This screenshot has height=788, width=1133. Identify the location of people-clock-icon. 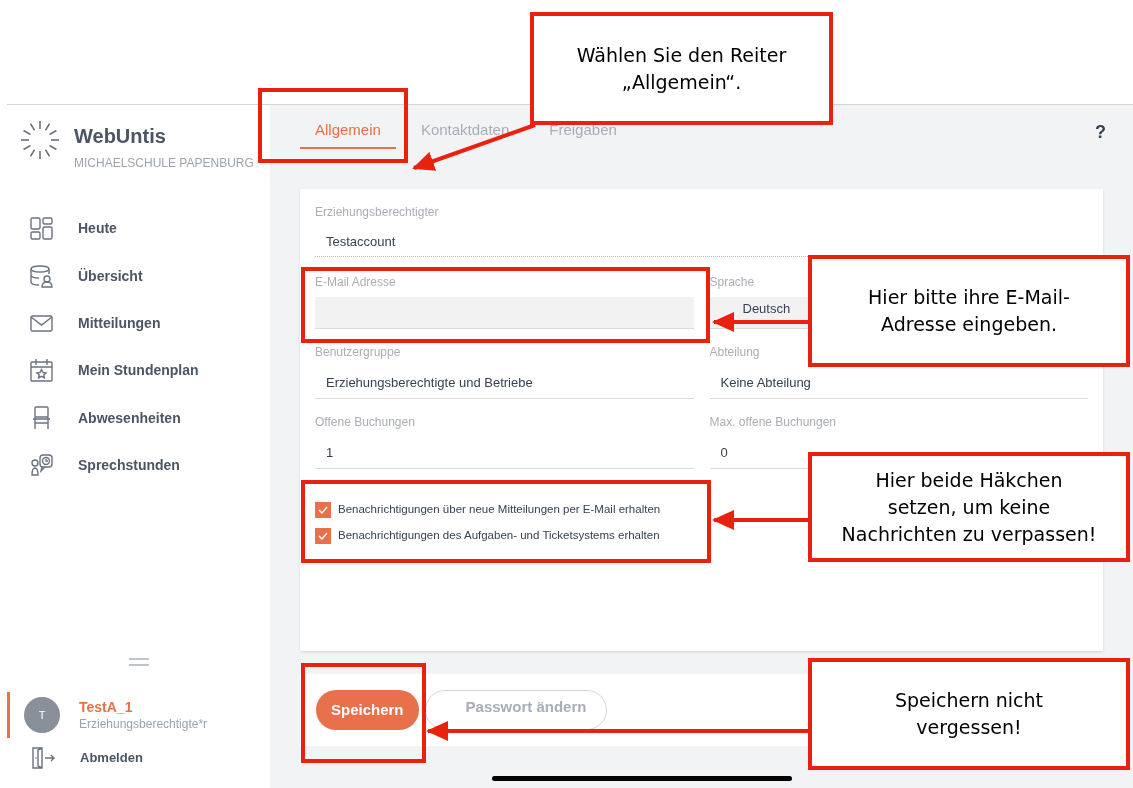
(41, 466).